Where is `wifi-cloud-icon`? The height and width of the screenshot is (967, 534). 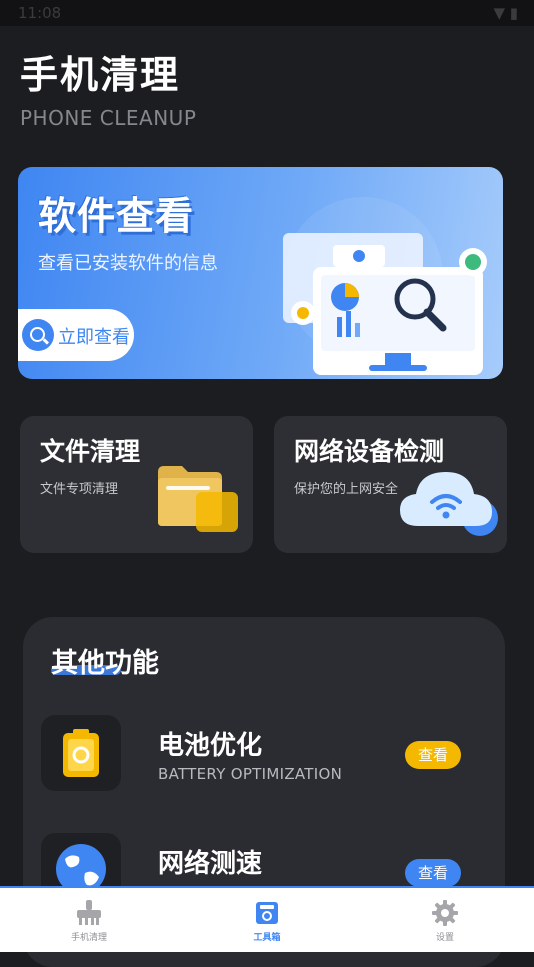
wifi-cloud-icon is located at coordinates (449, 504).